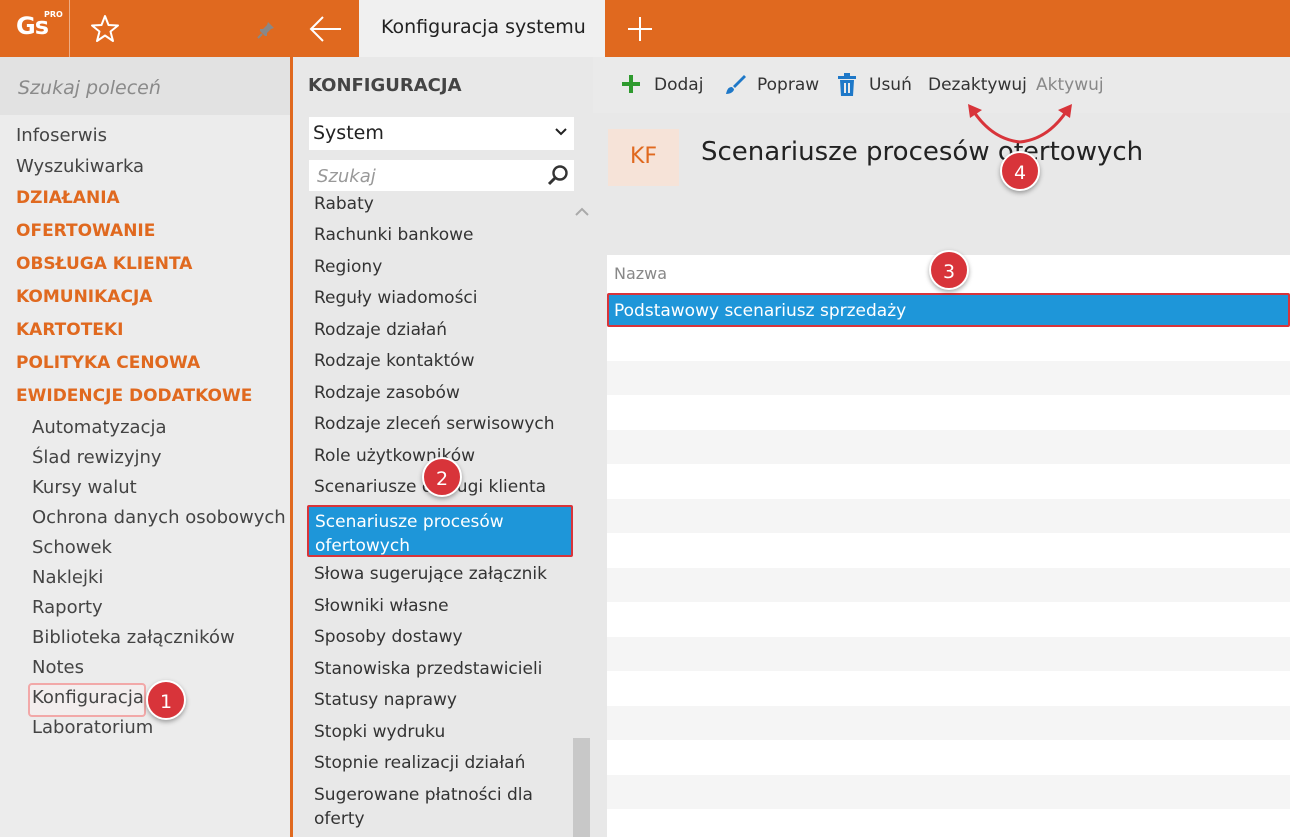 This screenshot has height=837, width=1290. Describe the element at coordinates (385, 85) in the screenshot. I see `config-panel-title: KONFIGURACJA` at that location.